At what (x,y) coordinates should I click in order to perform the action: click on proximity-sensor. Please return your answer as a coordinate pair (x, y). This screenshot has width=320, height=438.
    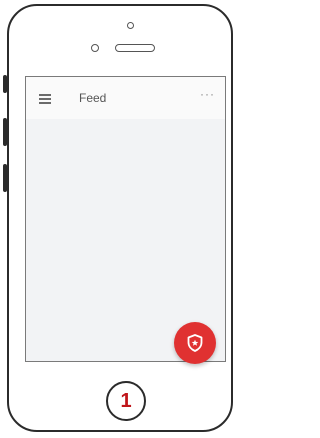
    Looking at the image, I should click on (95, 48).